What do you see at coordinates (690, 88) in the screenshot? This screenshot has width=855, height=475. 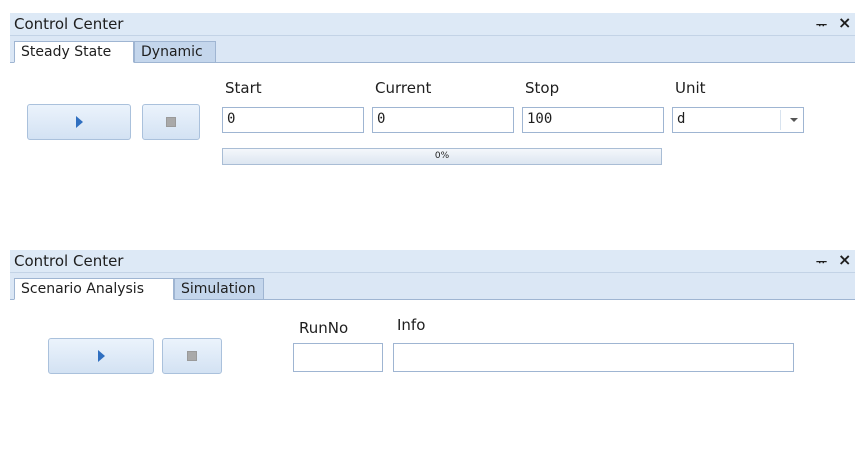 I see `unit-label: Unit` at bounding box center [690, 88].